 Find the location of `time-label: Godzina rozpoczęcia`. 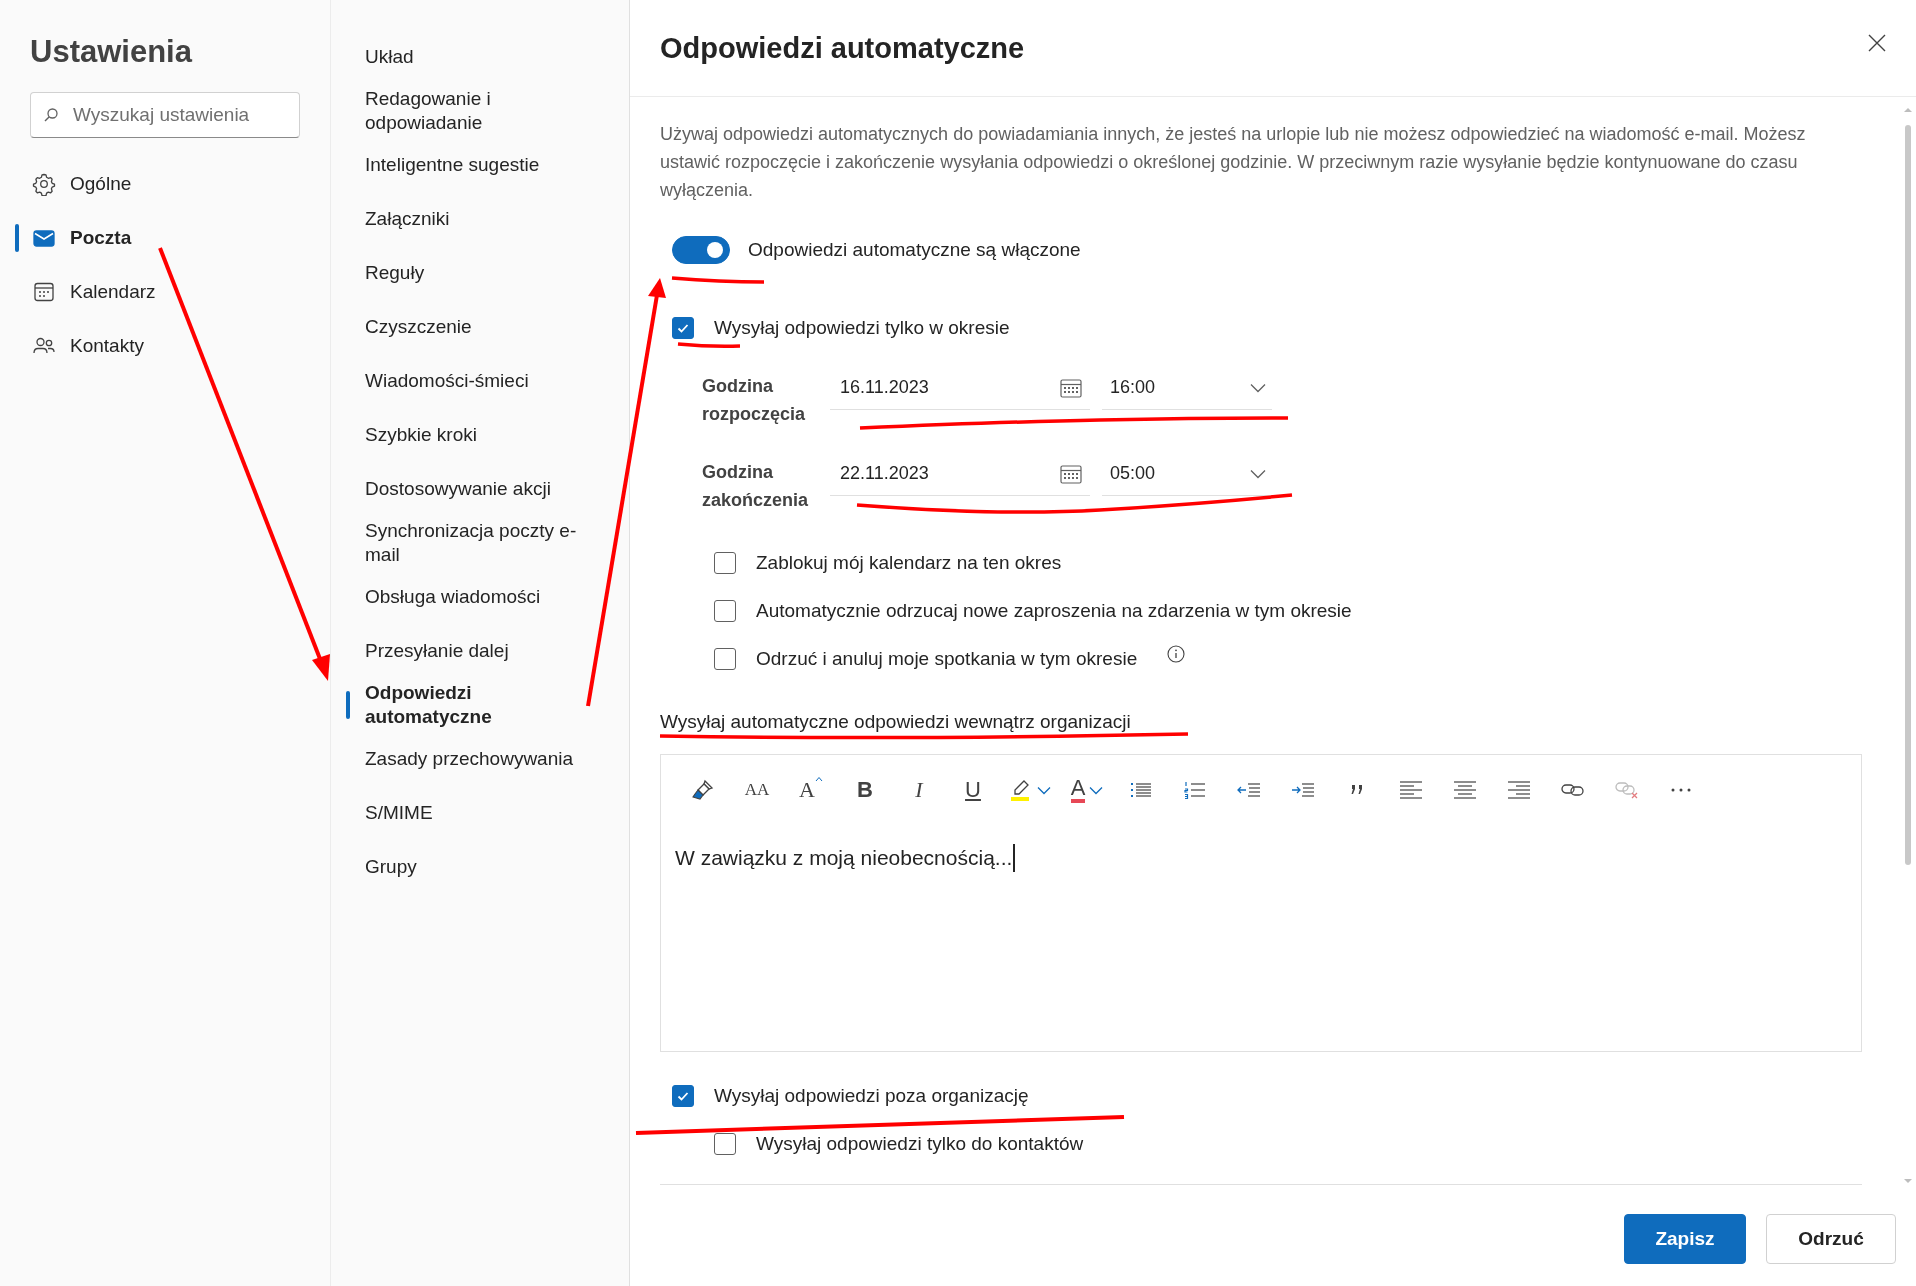

time-label: Godzina rozpoczęcia is located at coordinates (754, 400).